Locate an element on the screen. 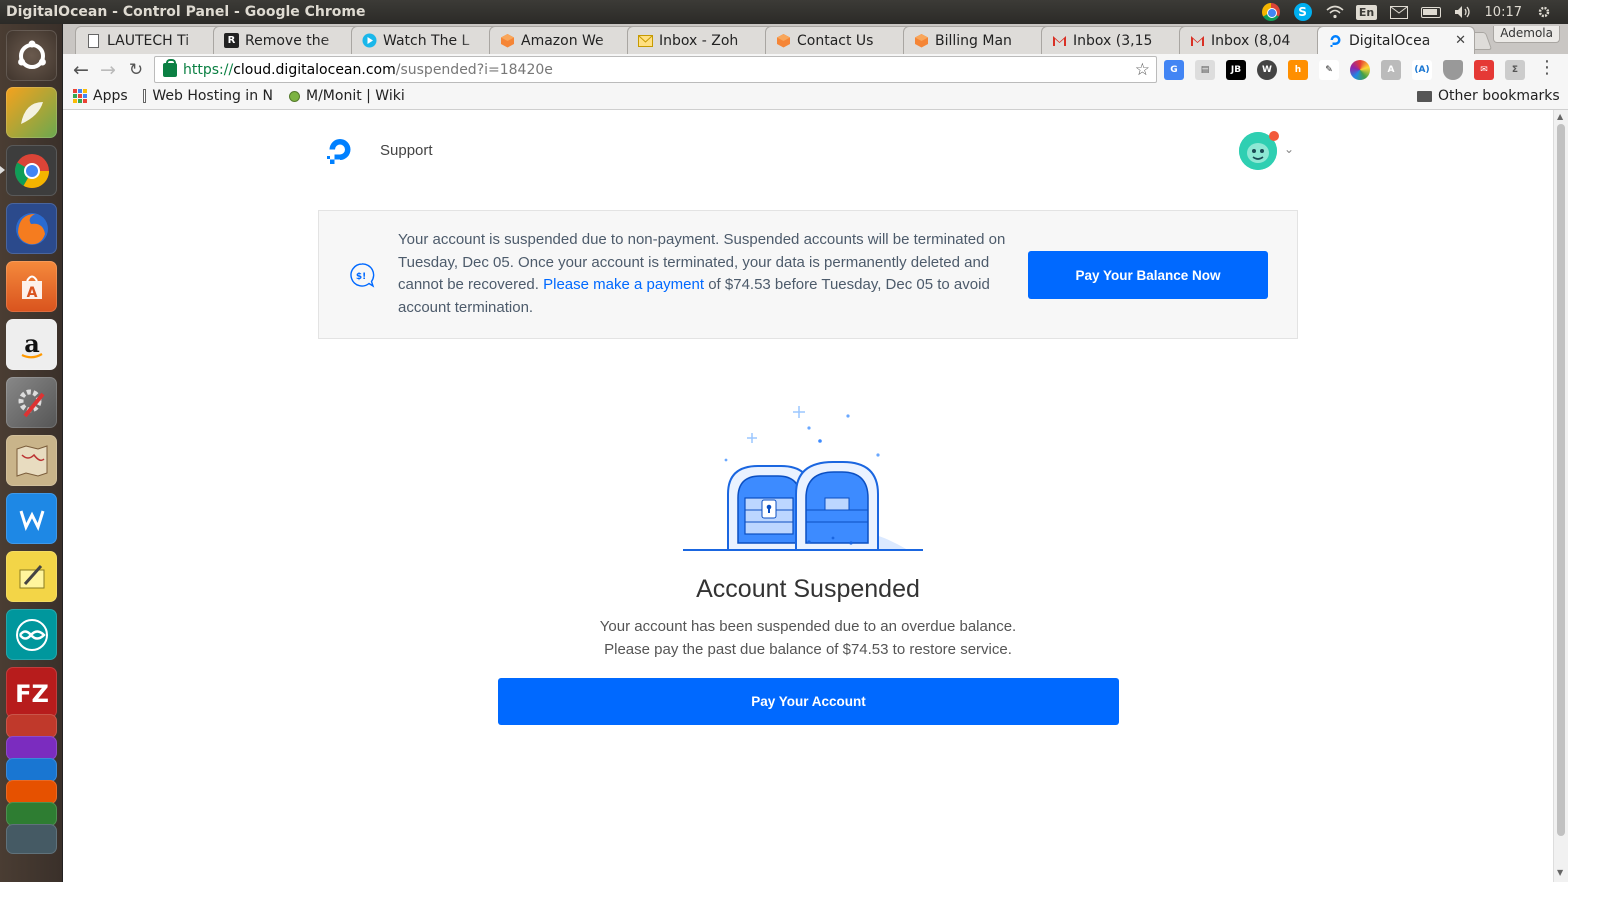 The width and height of the screenshot is (1600, 900). eyedropper-extension-icon: ✎ is located at coordinates (1329, 70).